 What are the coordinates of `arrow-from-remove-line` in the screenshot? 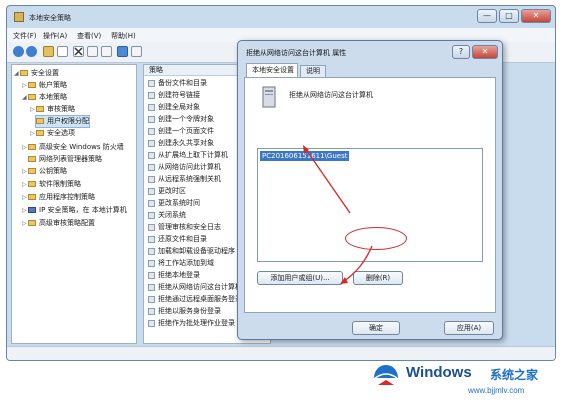 It's located at (357, 264).